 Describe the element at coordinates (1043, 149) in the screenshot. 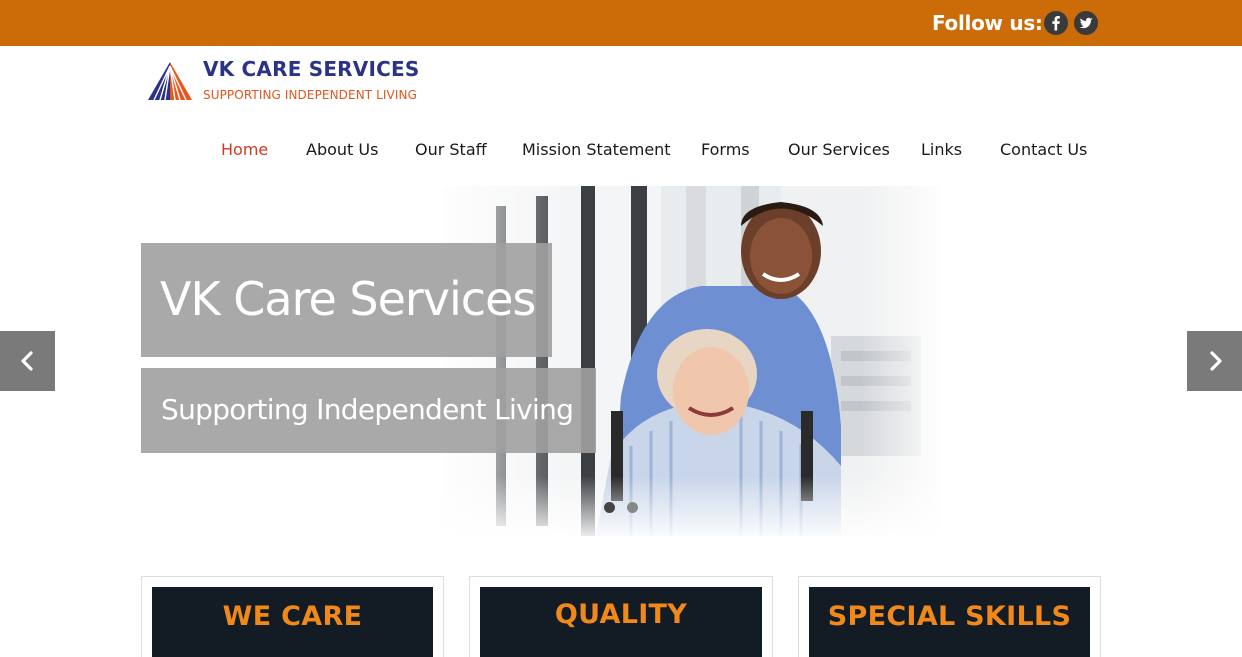

I see `nav-contact-us: Contact Us` at that location.